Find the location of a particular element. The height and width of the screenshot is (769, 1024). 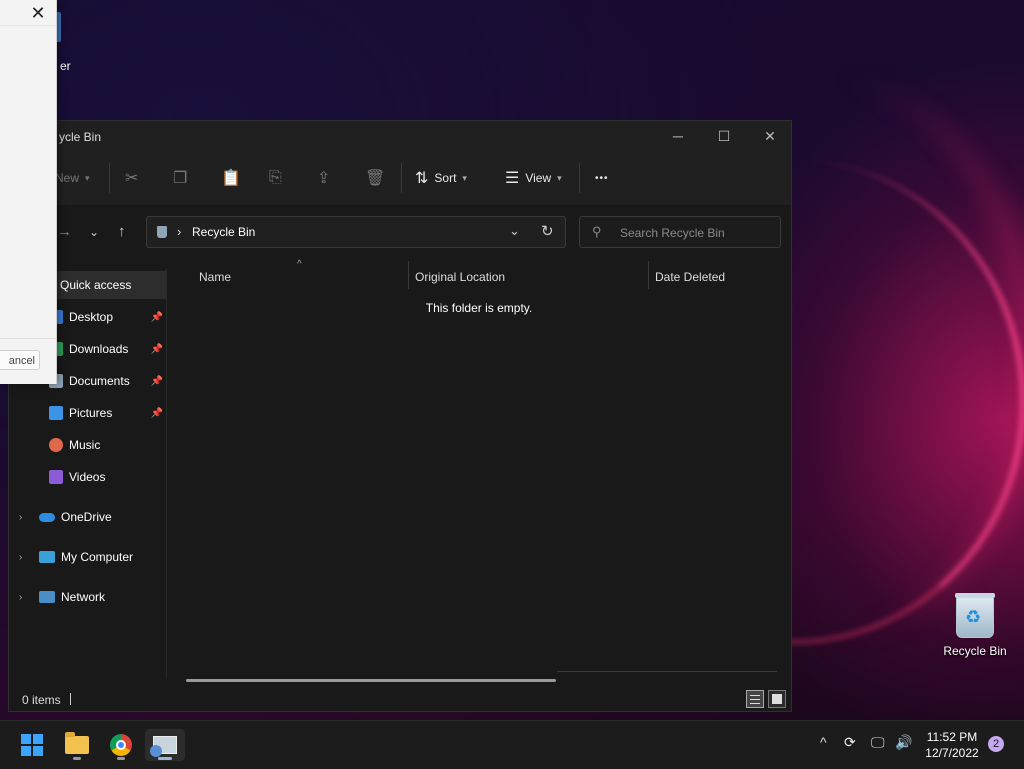

minimize-button: ─ is located at coordinates (678, 136).